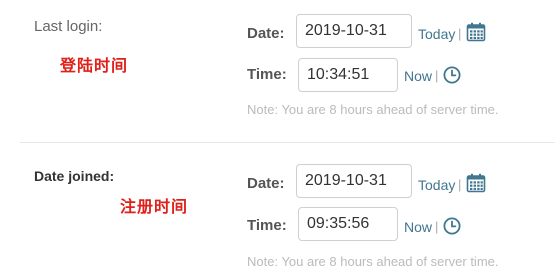 The height and width of the screenshot is (278, 555). What do you see at coordinates (348, 224) in the screenshot?
I see `date-joined-time-input` at bounding box center [348, 224].